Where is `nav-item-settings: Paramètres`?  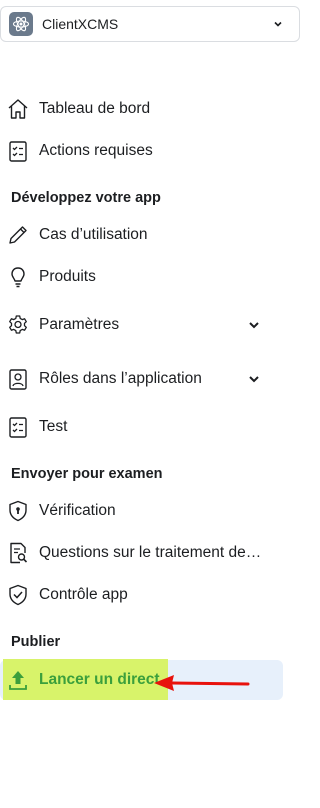
nav-item-settings: Paramètres is located at coordinates (143, 325).